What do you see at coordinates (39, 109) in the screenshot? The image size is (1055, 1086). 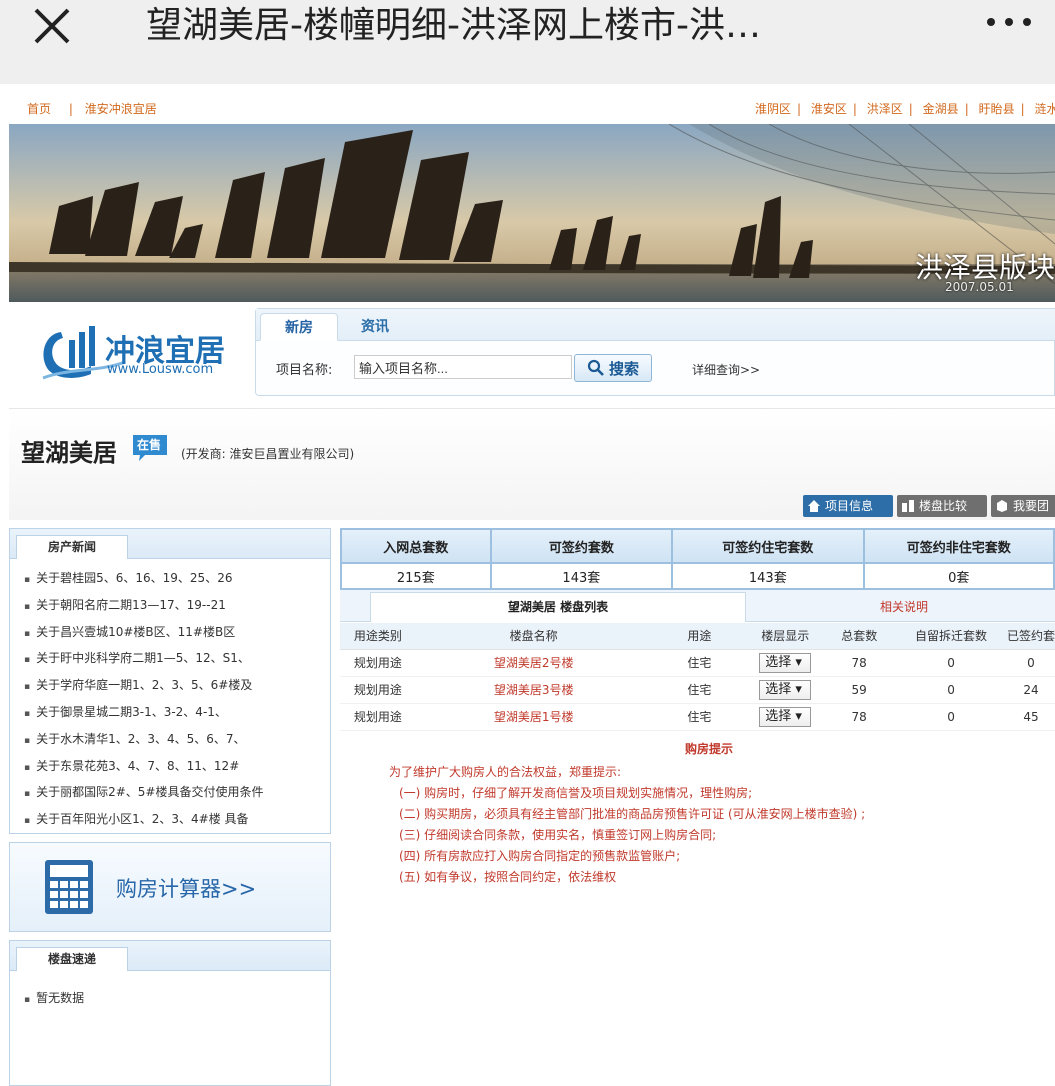 I see `home-link: 首页` at bounding box center [39, 109].